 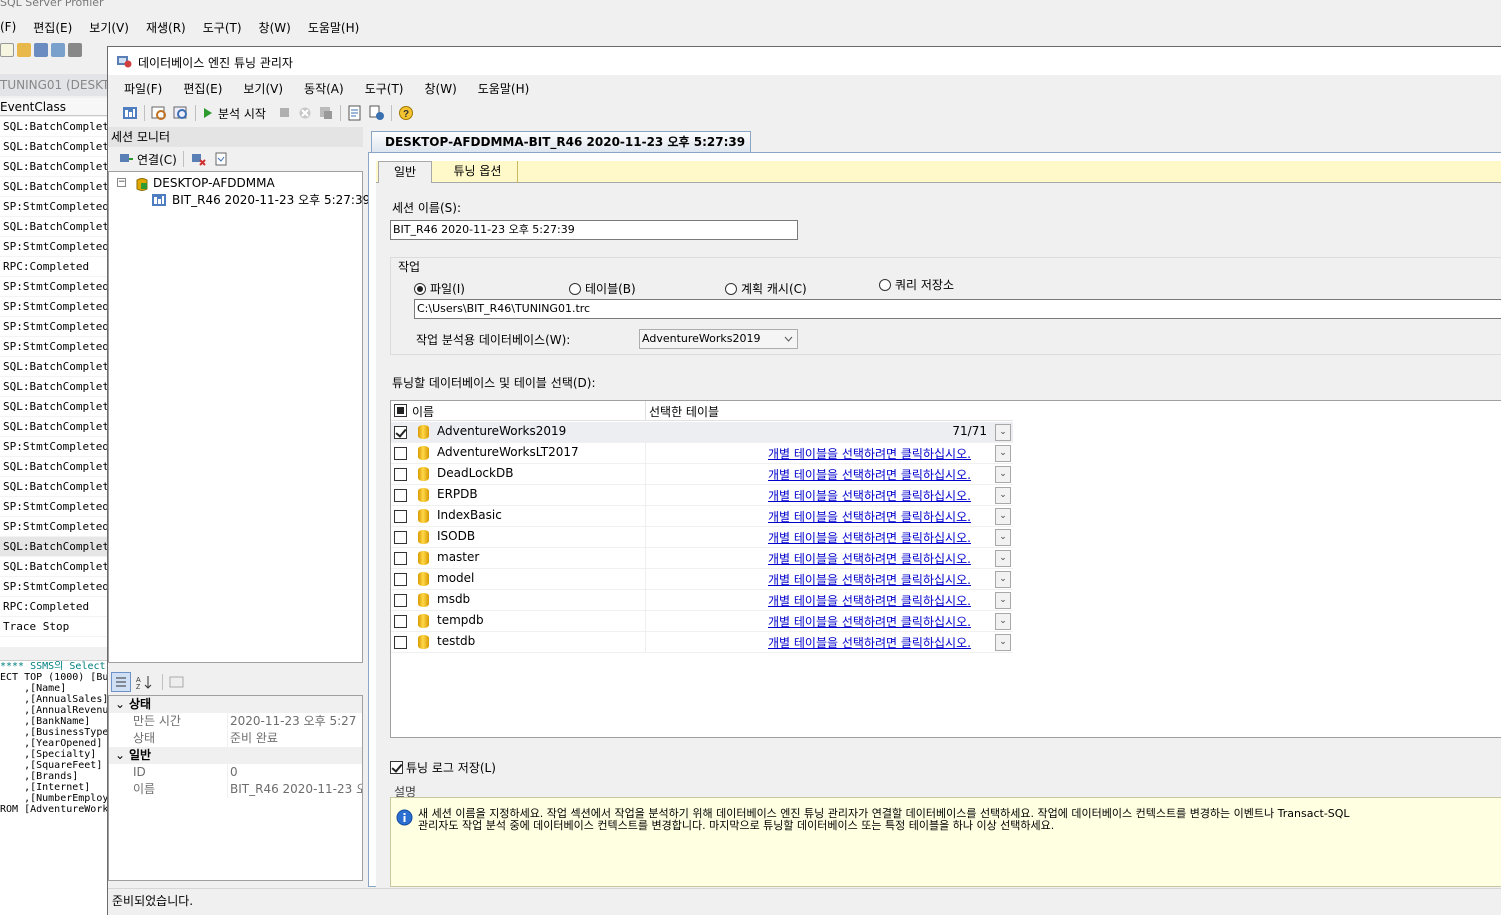 I want to click on db-for-analysis-dropdown: AdventureWorks2019, so click(x=718, y=339).